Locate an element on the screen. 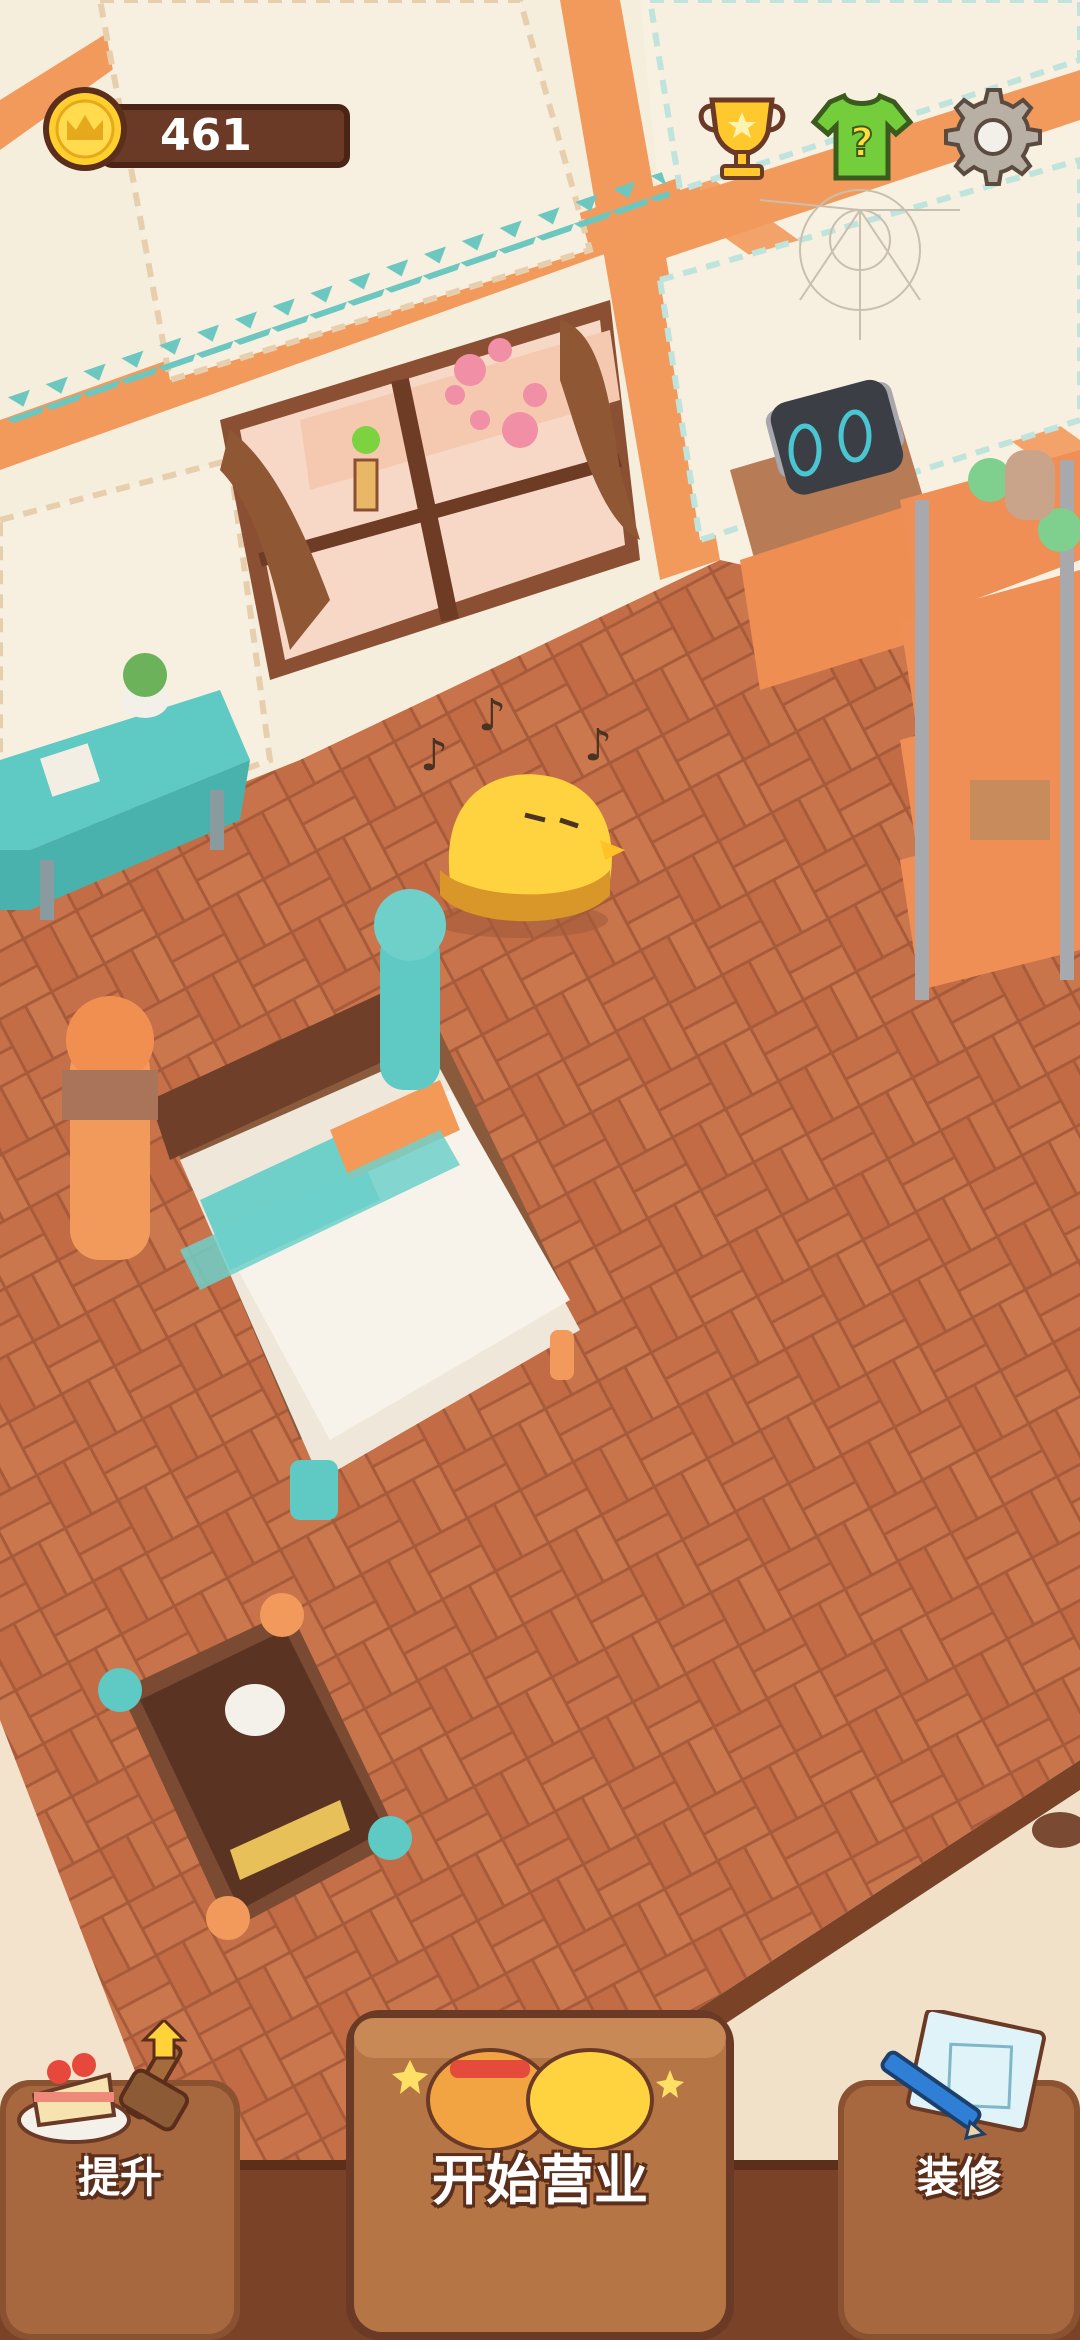 The height and width of the screenshot is (2340, 1080). blueprint-pencil-icon is located at coordinates (963, 2075).